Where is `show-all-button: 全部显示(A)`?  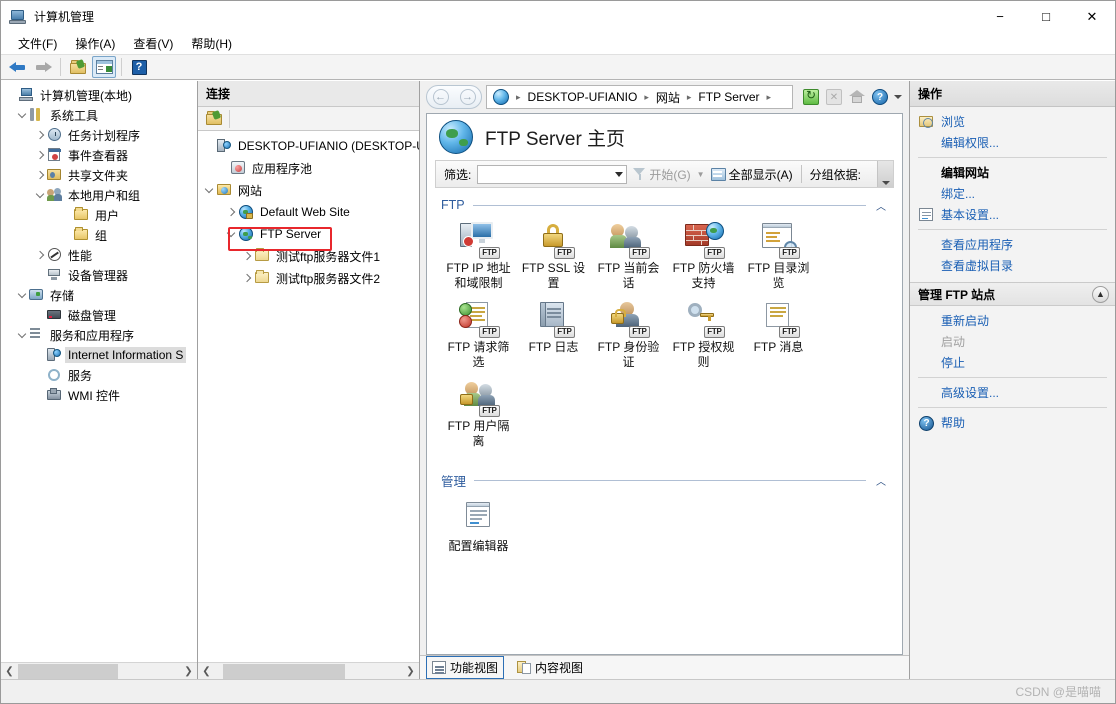 show-all-button: 全部显示(A) is located at coordinates (751, 174).